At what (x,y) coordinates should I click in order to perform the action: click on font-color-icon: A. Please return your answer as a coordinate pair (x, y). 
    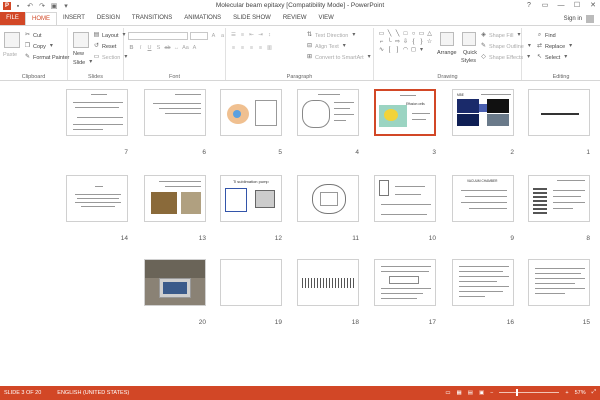
    Looking at the image, I should click on (194, 48).